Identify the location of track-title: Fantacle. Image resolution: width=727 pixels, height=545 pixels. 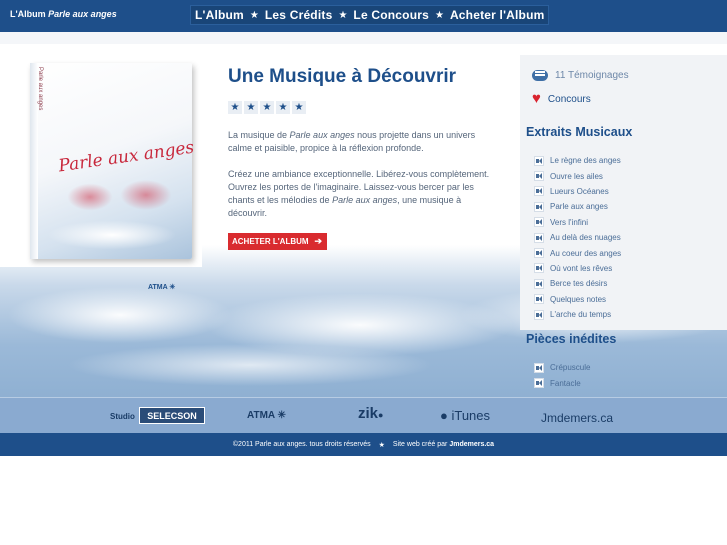
(565, 383).